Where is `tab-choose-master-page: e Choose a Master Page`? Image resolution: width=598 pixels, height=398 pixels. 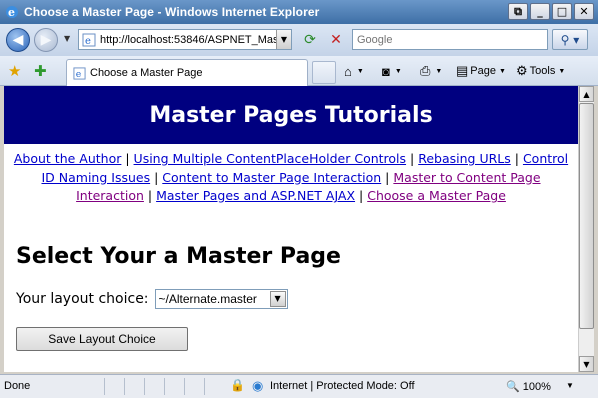 tab-choose-master-page: e Choose a Master Page is located at coordinates (187, 72).